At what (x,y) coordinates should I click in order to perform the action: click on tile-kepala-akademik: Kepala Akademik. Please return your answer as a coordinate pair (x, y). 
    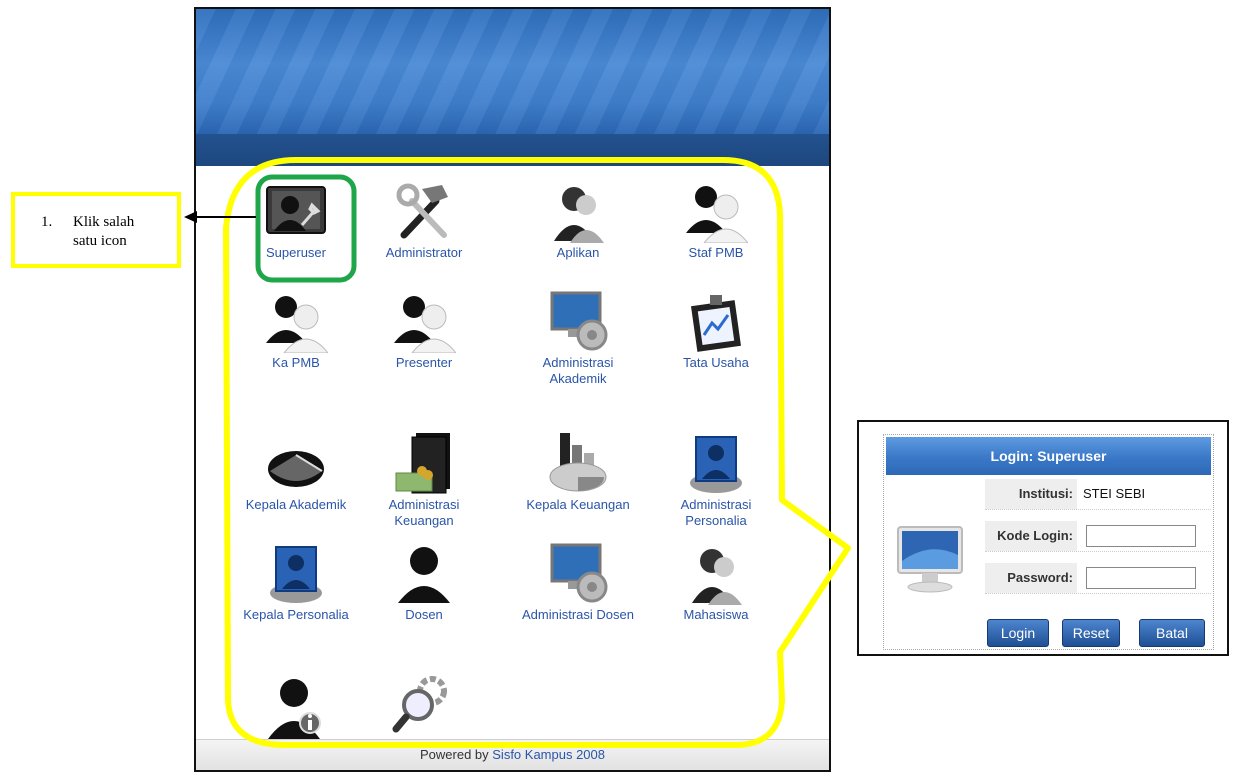
    Looking at the image, I should click on (296, 472).